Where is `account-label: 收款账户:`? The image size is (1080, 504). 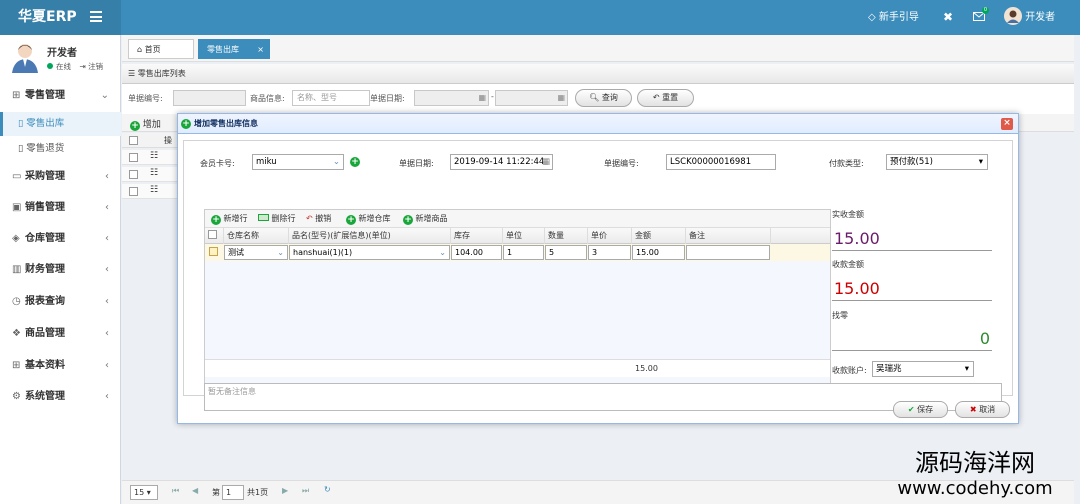
account-label: 收款账户: is located at coordinates (849, 370).